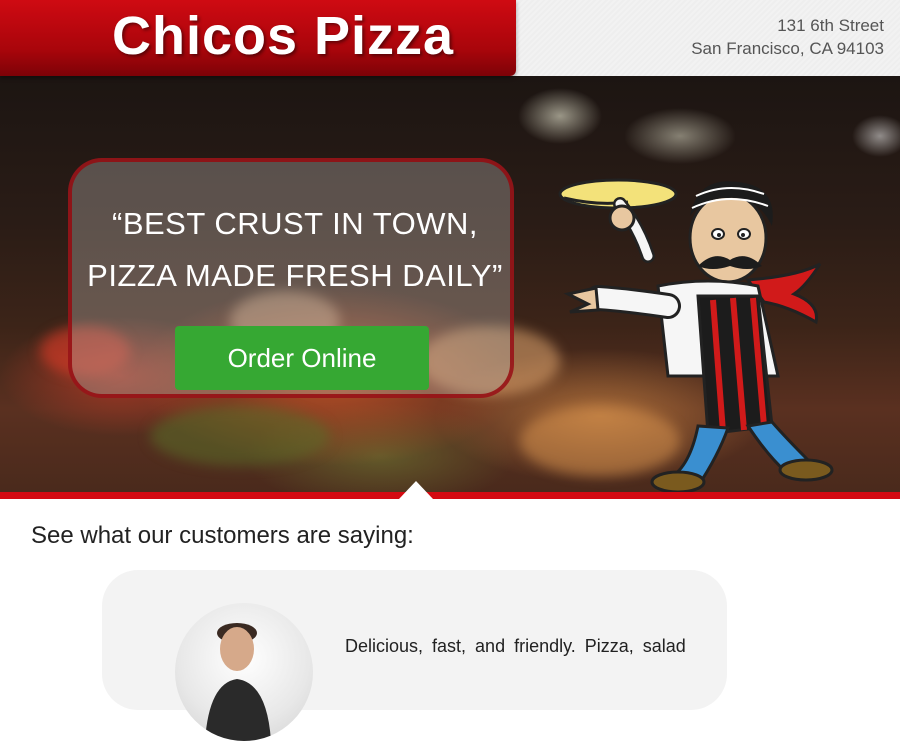 This screenshot has height=741, width=900. What do you see at coordinates (787, 37) in the screenshot?
I see `address-block: 131 6th Street San Francisco, CA 94103` at bounding box center [787, 37].